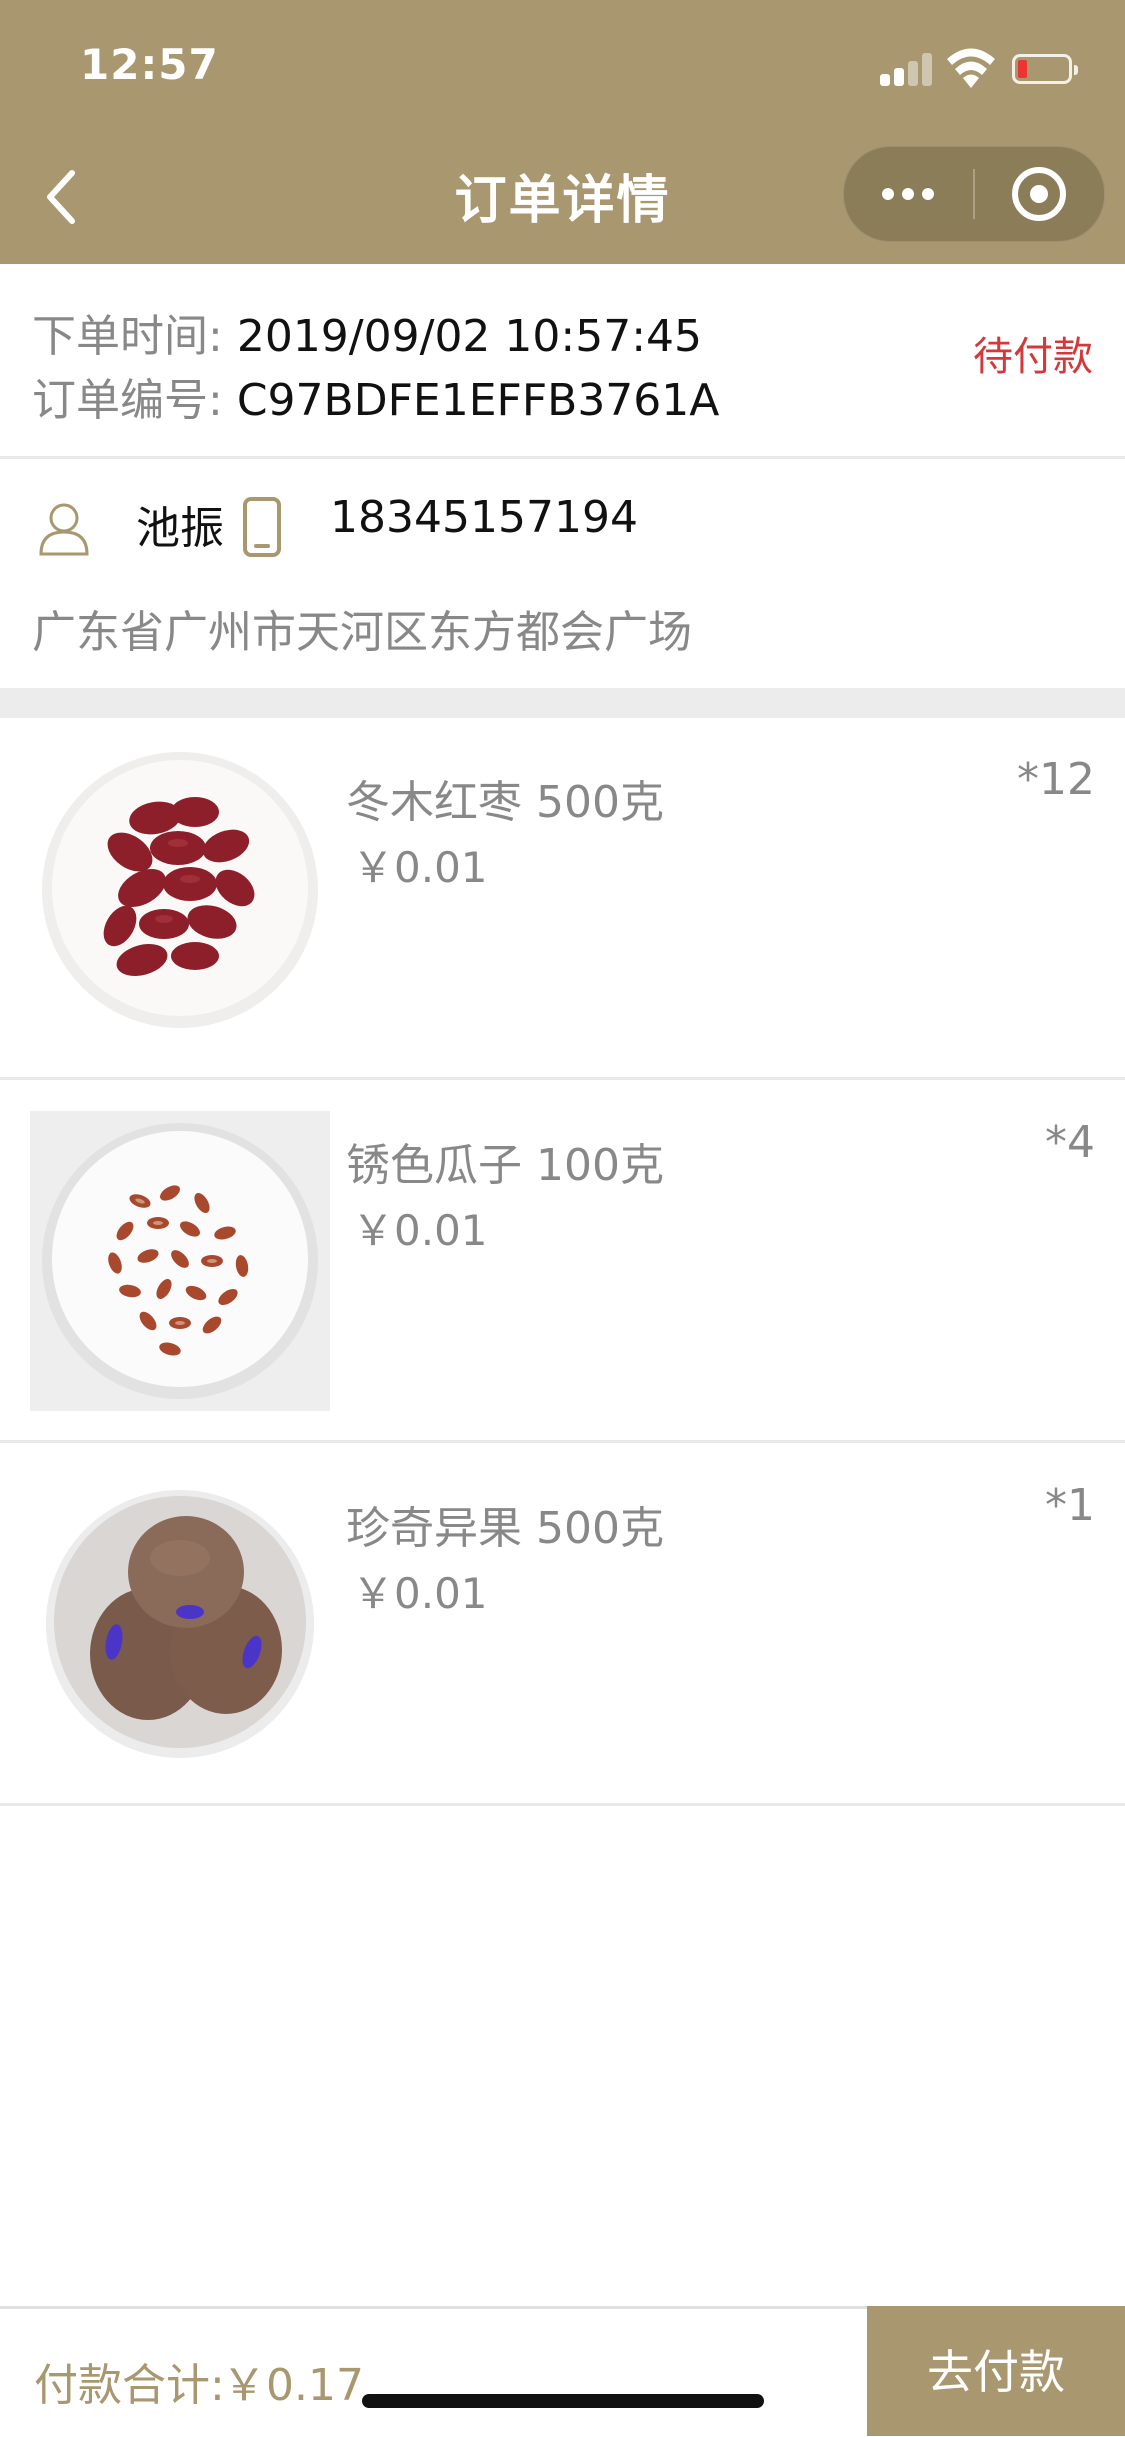 This screenshot has height=2437, width=1125. I want to click on order-status-badge: 待付款, so click(1033, 357).